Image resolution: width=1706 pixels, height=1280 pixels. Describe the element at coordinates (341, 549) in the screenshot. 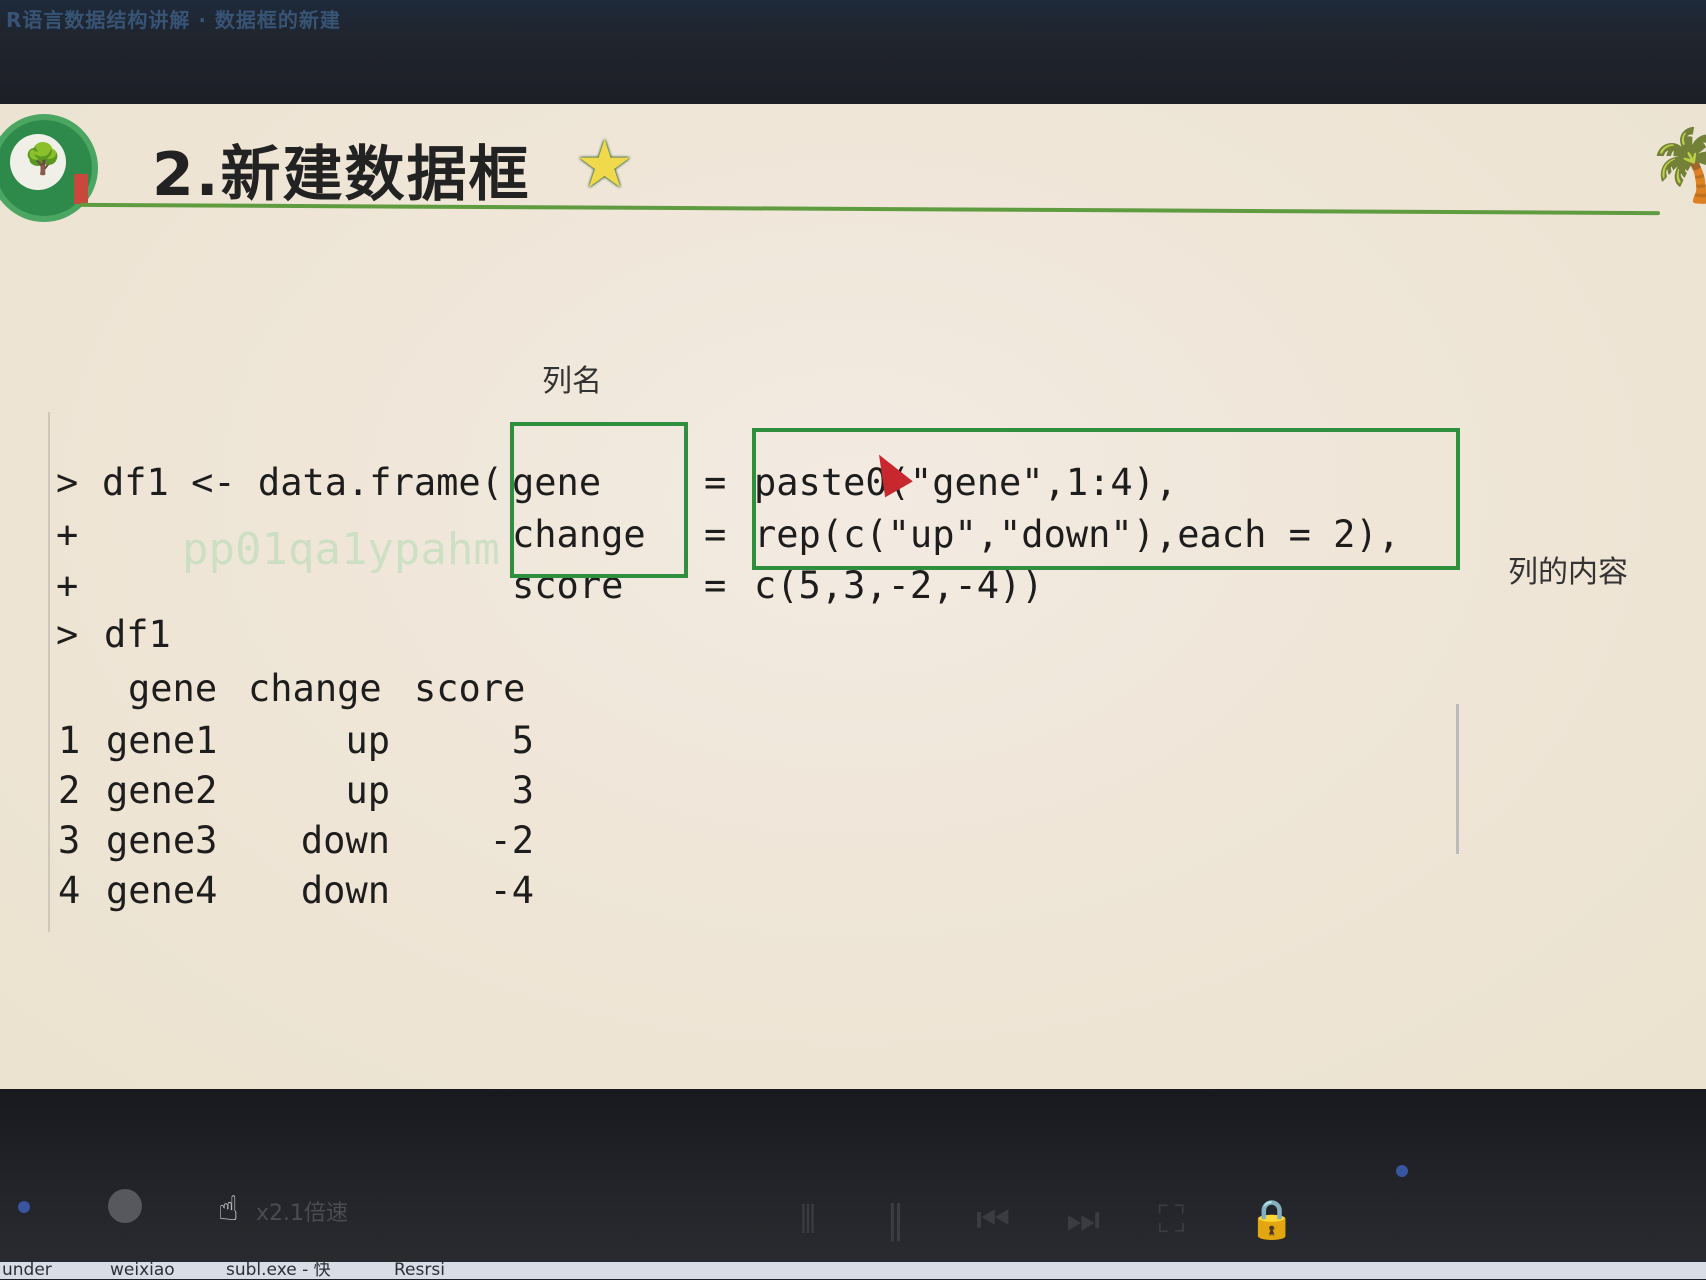

I see `watermark-text: pp01qa1ypahm` at that location.